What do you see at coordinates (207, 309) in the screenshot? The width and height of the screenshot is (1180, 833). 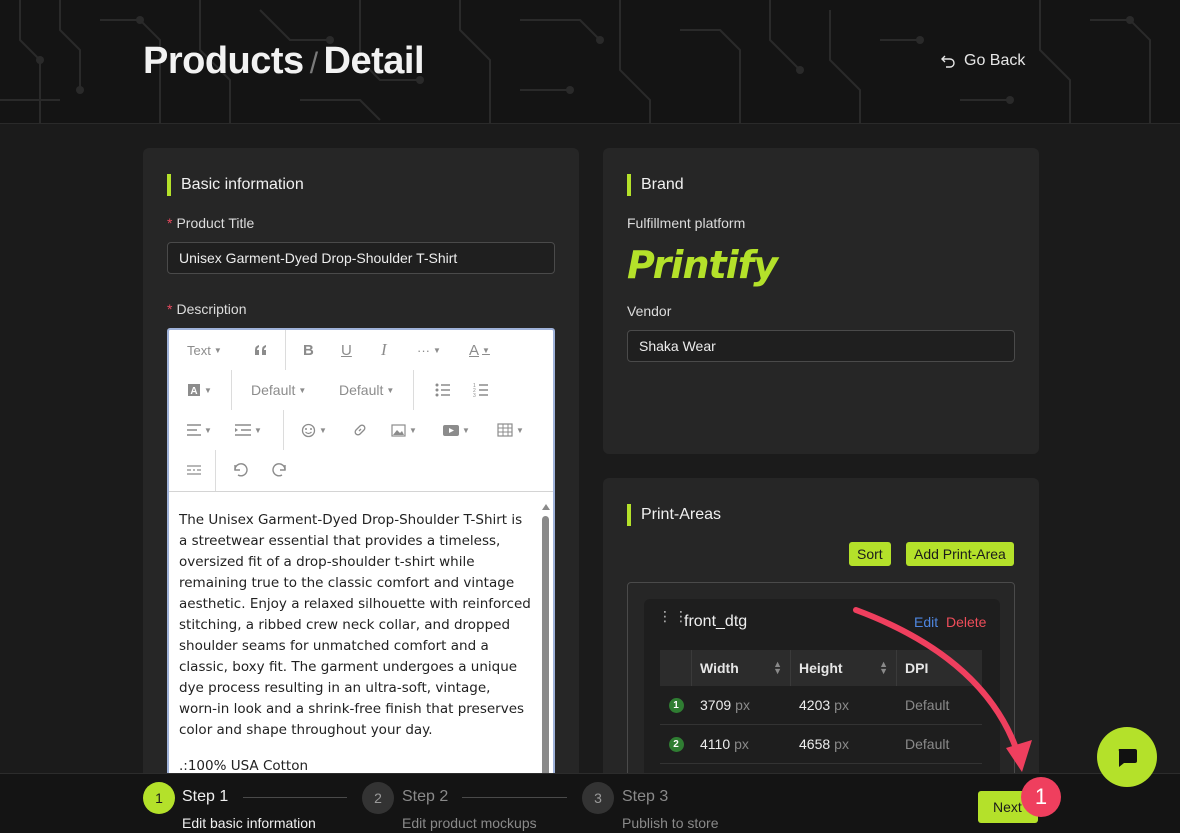 I see `description-label: * Description` at bounding box center [207, 309].